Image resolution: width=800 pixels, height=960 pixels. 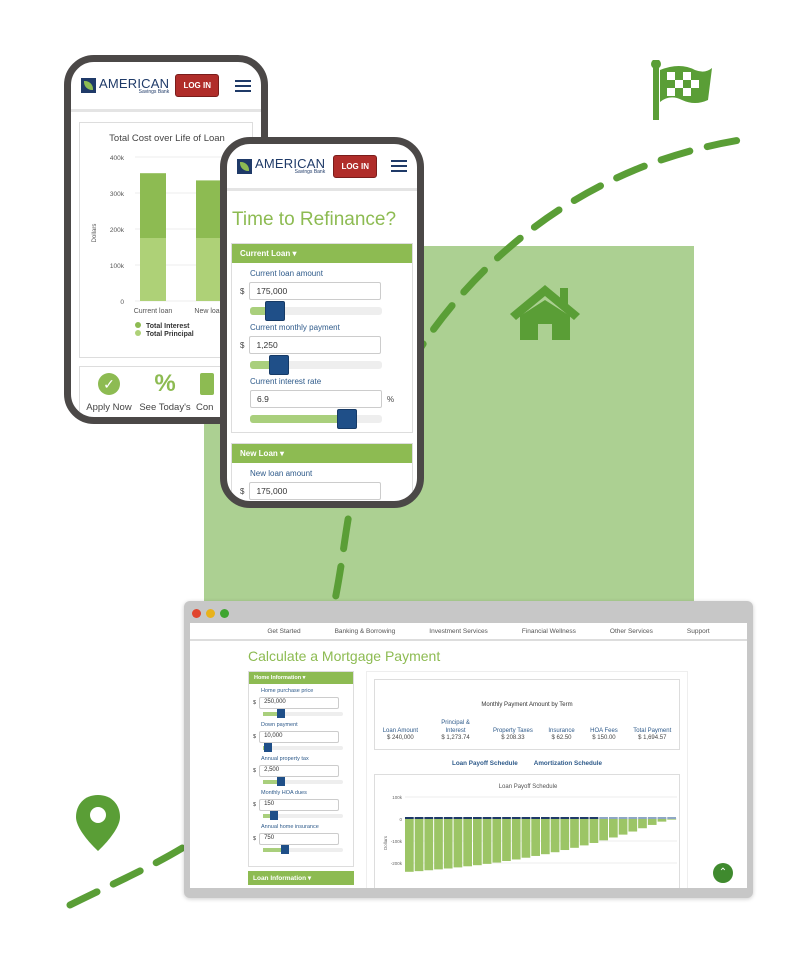 I want to click on nav-item: Banking & Borrowing, so click(x=365, y=631).